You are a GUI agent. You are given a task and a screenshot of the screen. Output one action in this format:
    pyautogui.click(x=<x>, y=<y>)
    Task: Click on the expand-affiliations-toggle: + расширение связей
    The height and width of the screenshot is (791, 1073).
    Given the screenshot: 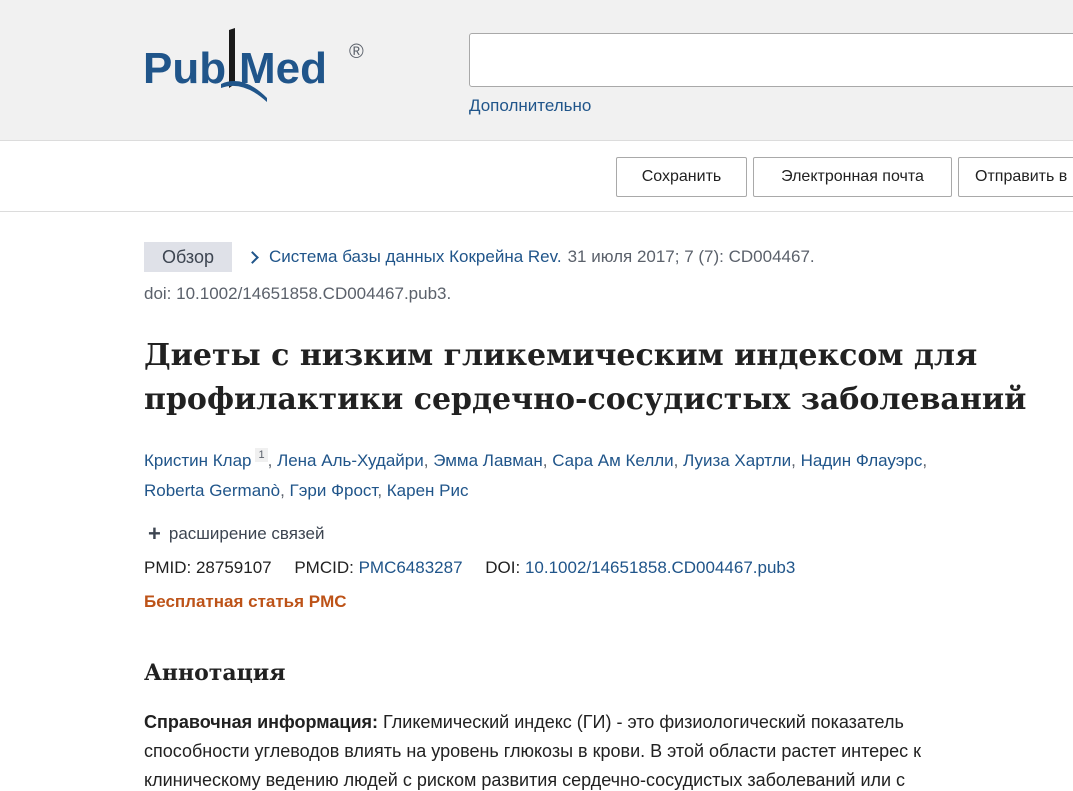 What is the action you would take?
    pyautogui.click(x=236, y=533)
    